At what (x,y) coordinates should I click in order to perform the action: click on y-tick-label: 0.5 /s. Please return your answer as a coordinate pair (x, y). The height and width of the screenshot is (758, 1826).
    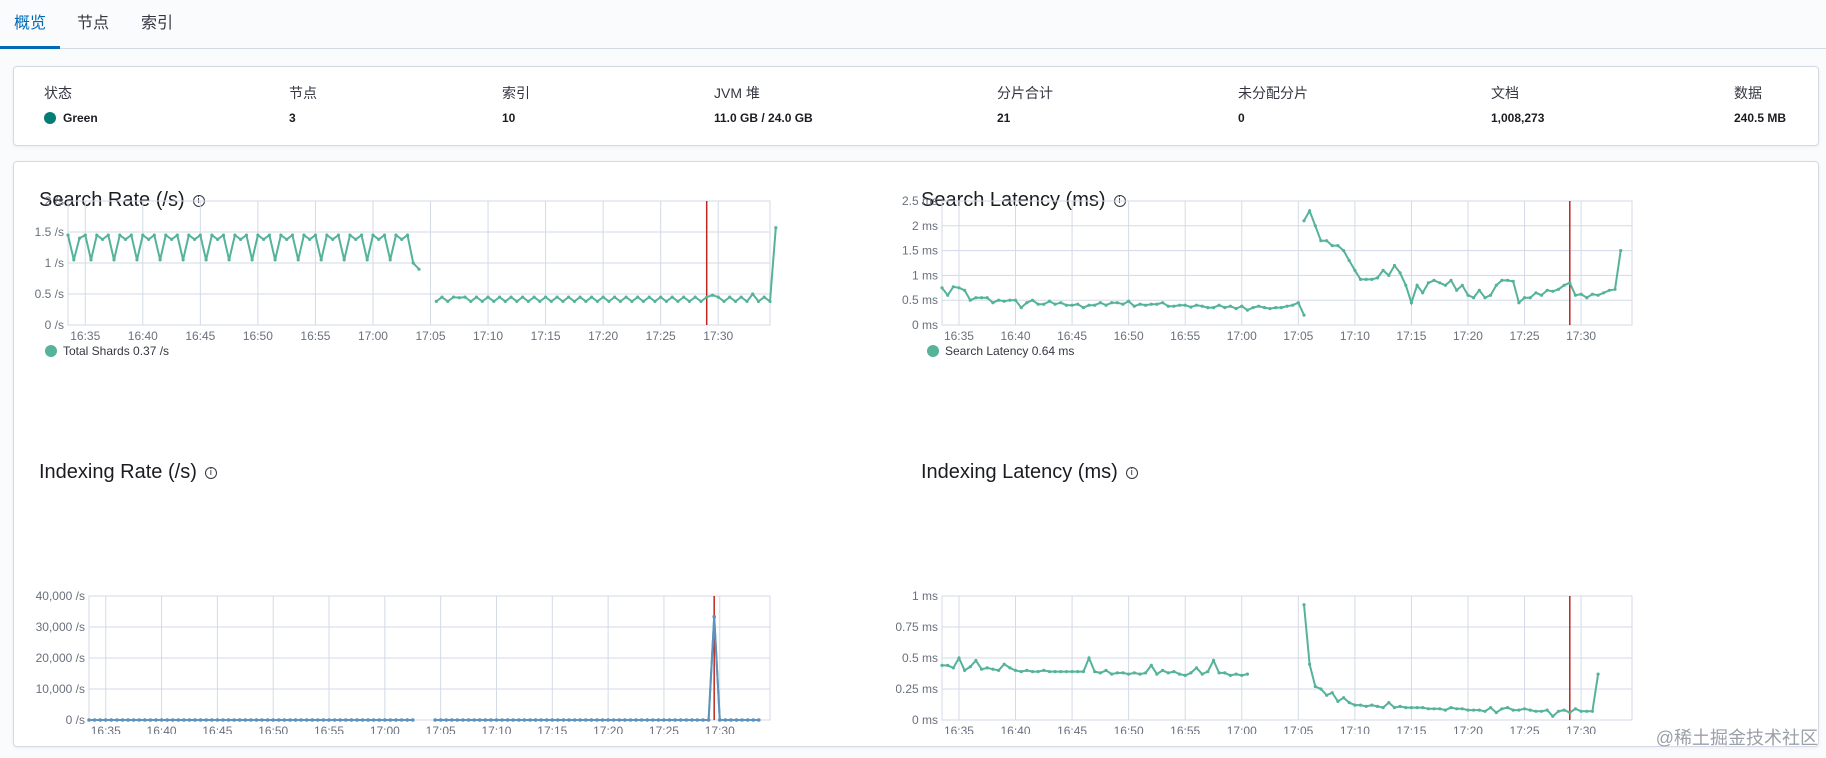
    Looking at the image, I should click on (49, 294).